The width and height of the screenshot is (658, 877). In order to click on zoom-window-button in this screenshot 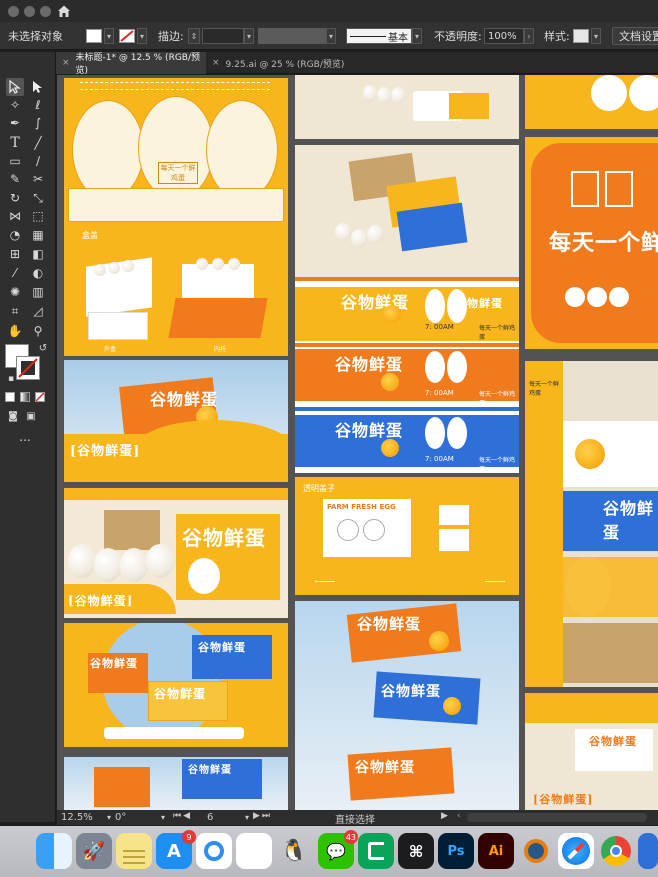, I will do `click(45, 11)`.